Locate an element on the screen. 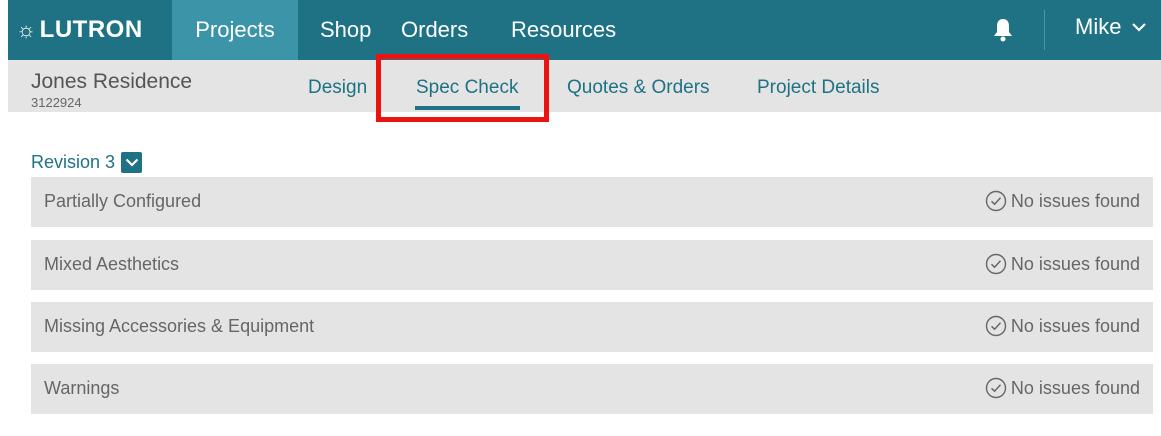 The width and height of the screenshot is (1161, 436). revision-selector: Revision 3 is located at coordinates (87, 162).